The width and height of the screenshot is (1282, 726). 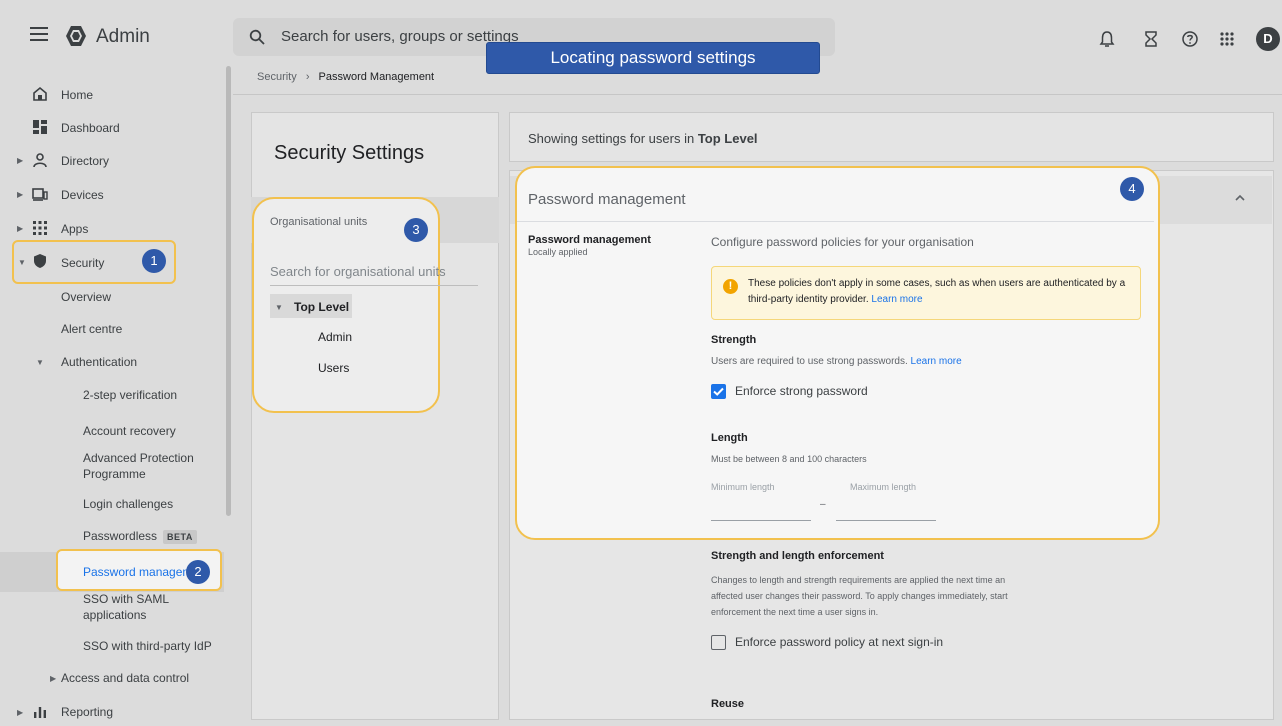 What do you see at coordinates (125, 678) in the screenshot?
I see `sidebar-item-access-data-control: Access and data control` at bounding box center [125, 678].